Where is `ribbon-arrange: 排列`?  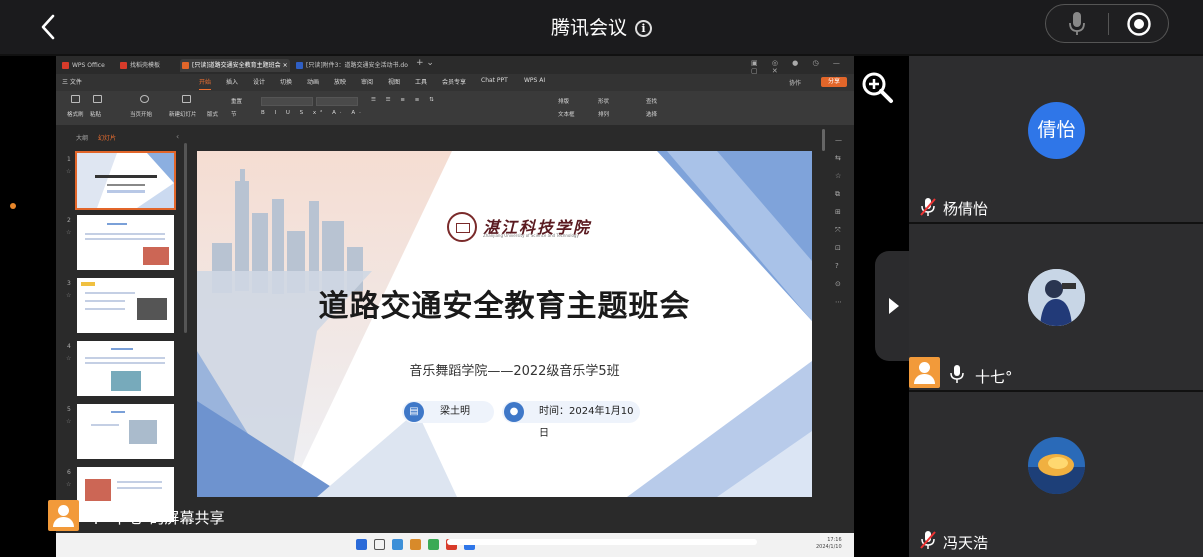 ribbon-arrange: 排列 is located at coordinates (603, 114).